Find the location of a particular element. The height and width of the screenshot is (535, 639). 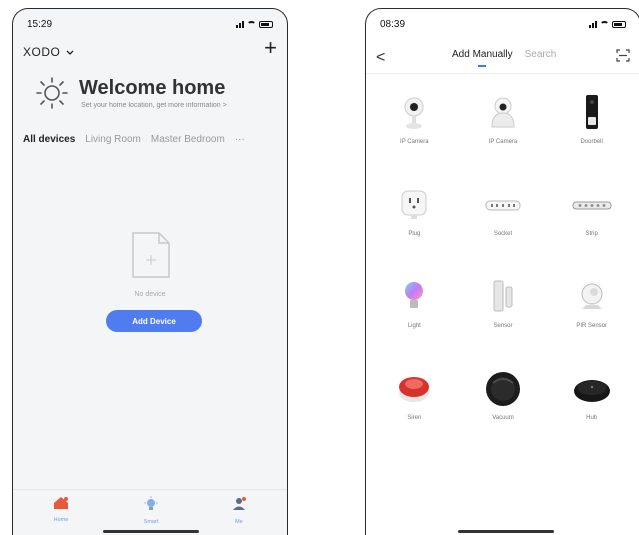

back-button: < is located at coordinates (380, 58).